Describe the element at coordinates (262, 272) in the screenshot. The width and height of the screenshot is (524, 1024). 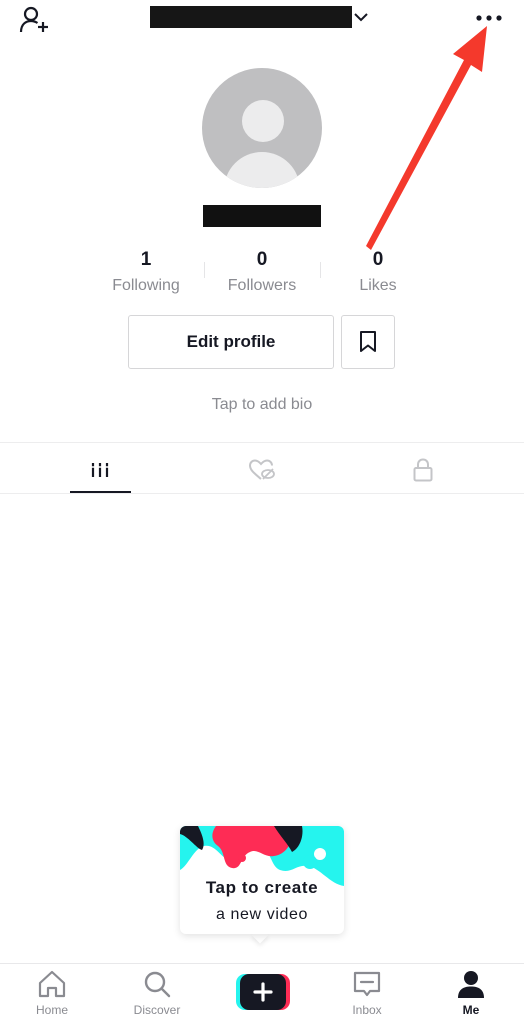
I see `stat-followers: 0 Followers` at that location.